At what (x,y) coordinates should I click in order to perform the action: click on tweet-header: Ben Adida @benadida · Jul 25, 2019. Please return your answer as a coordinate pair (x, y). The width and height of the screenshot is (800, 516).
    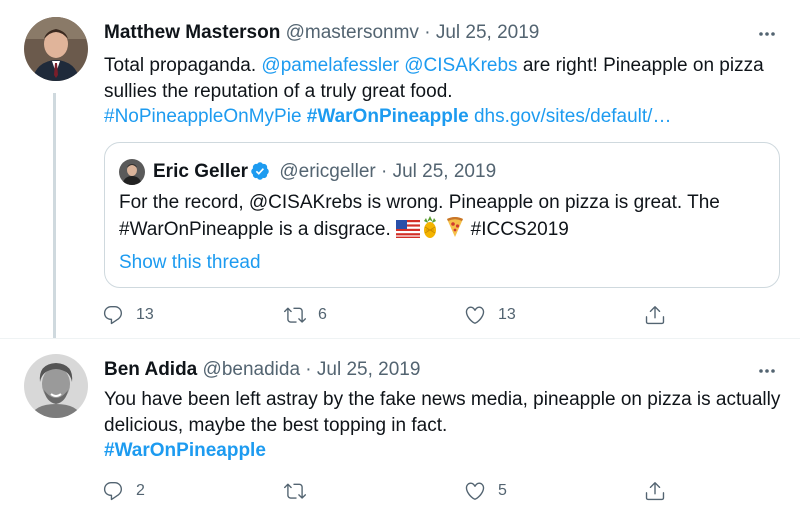
    Looking at the image, I should click on (262, 370).